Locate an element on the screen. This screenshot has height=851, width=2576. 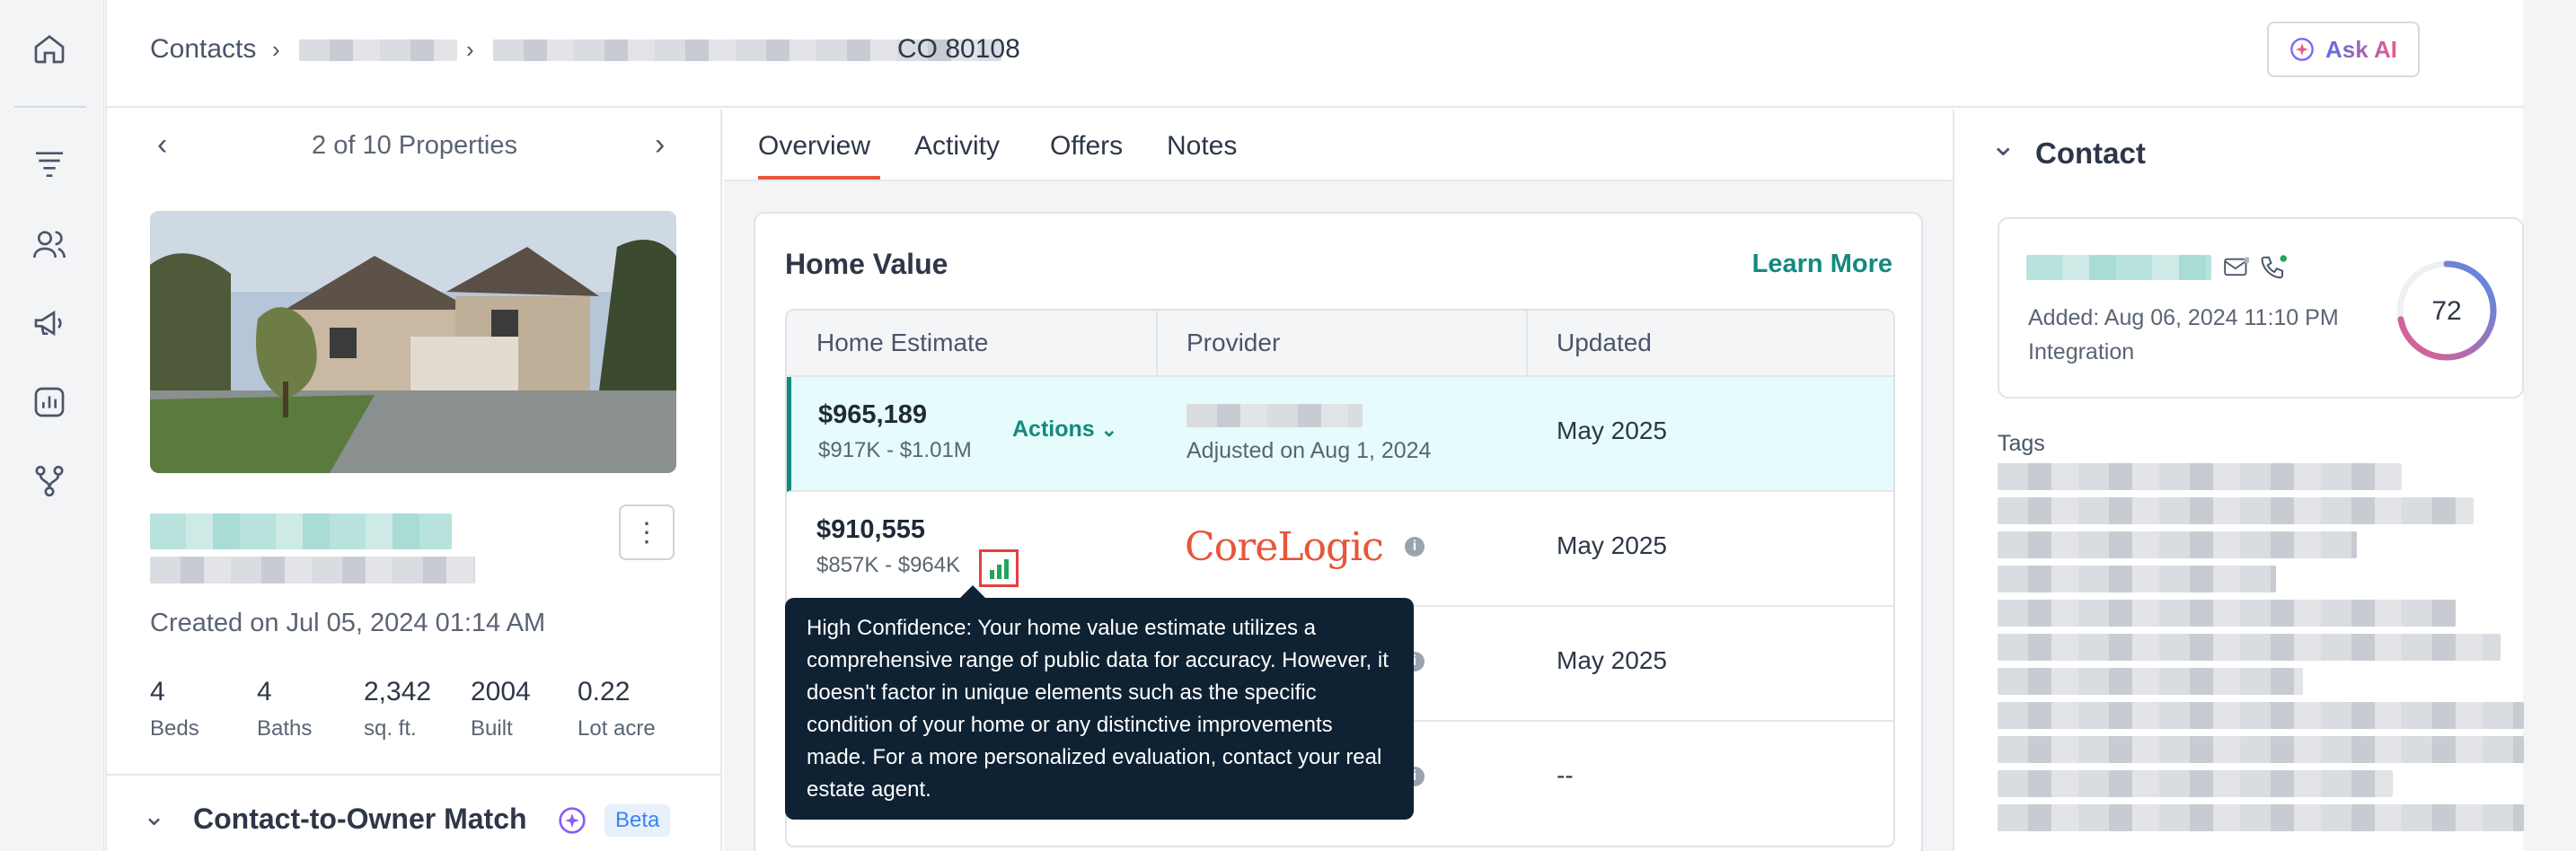
top-bar: Contacts › › CO 80108 Ask AI is located at coordinates (1315, 54).